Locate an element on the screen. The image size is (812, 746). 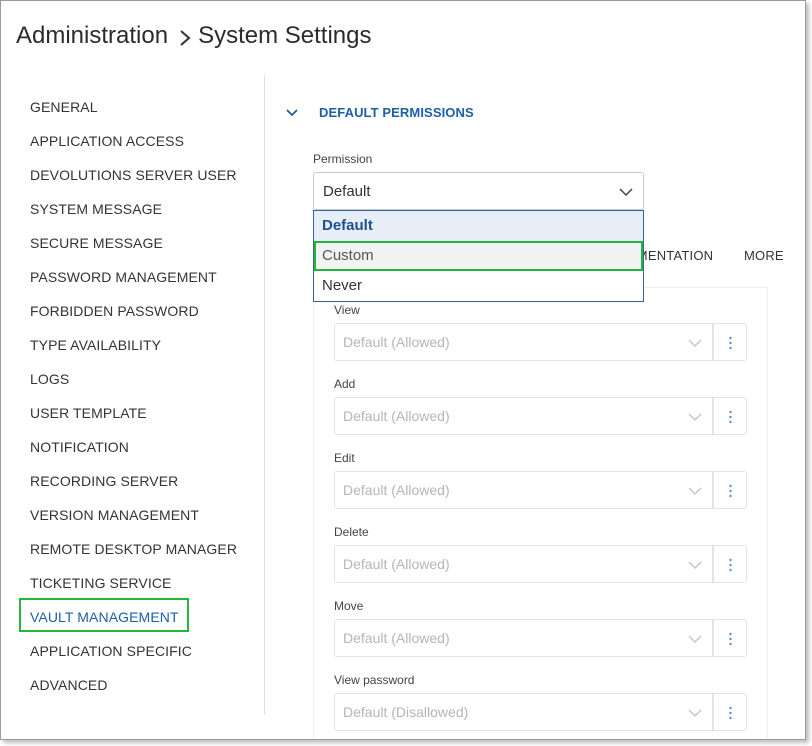
permission-select: Default is located at coordinates (478, 191).